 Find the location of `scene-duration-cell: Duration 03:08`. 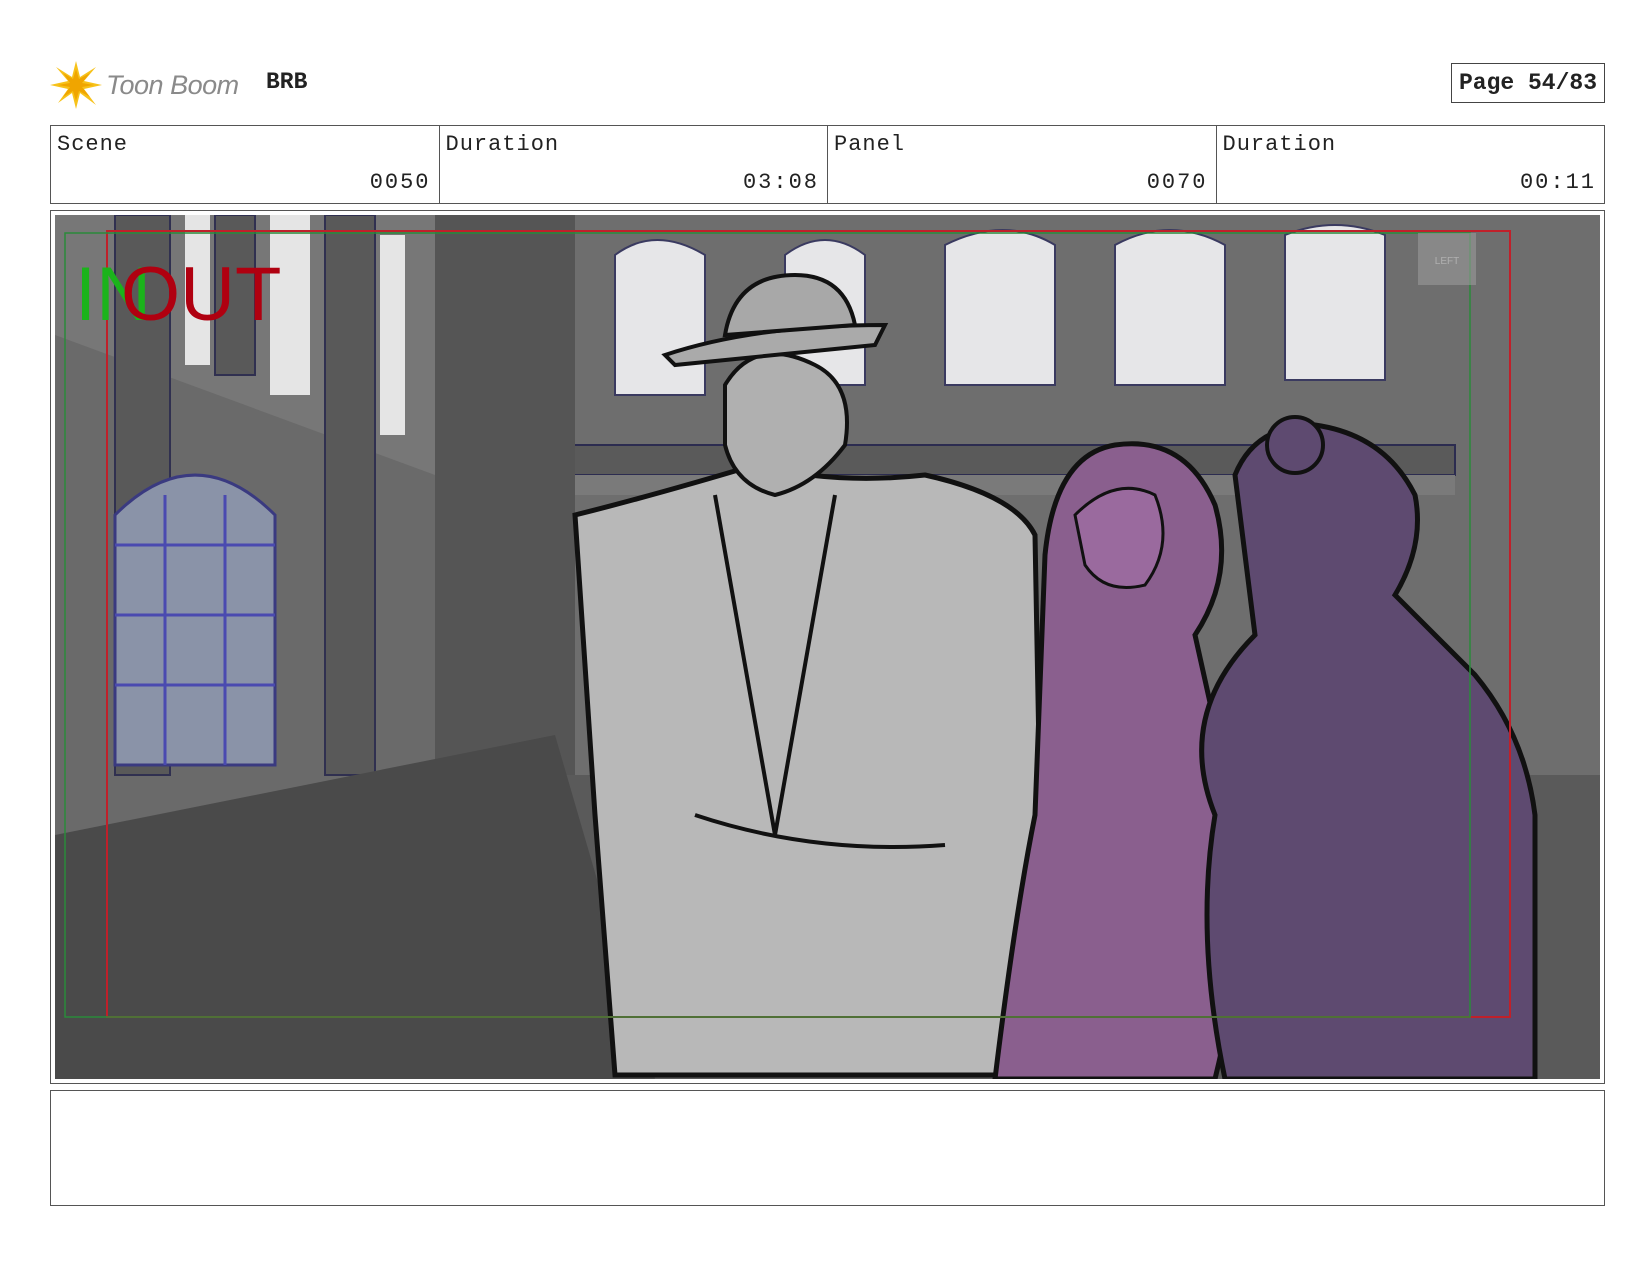

scene-duration-cell: Duration 03:08 is located at coordinates (634, 164).